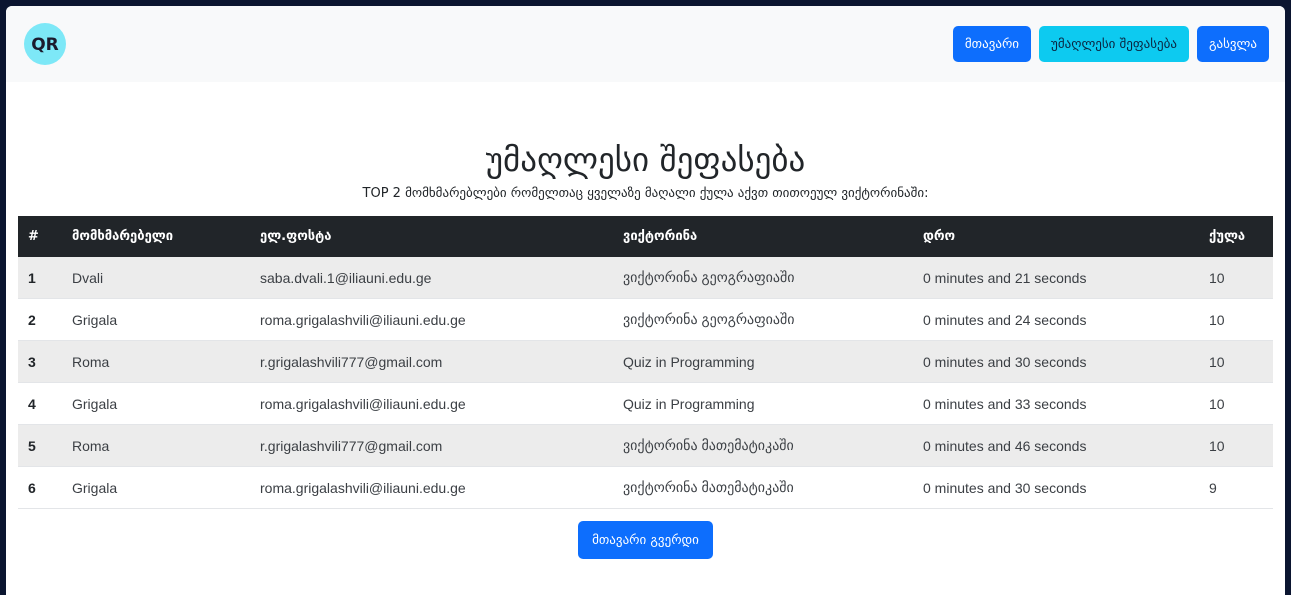 The image size is (1291, 595). Describe the element at coordinates (296, 236) in the screenshot. I see `header-email: ელ.ფოსტა` at that location.